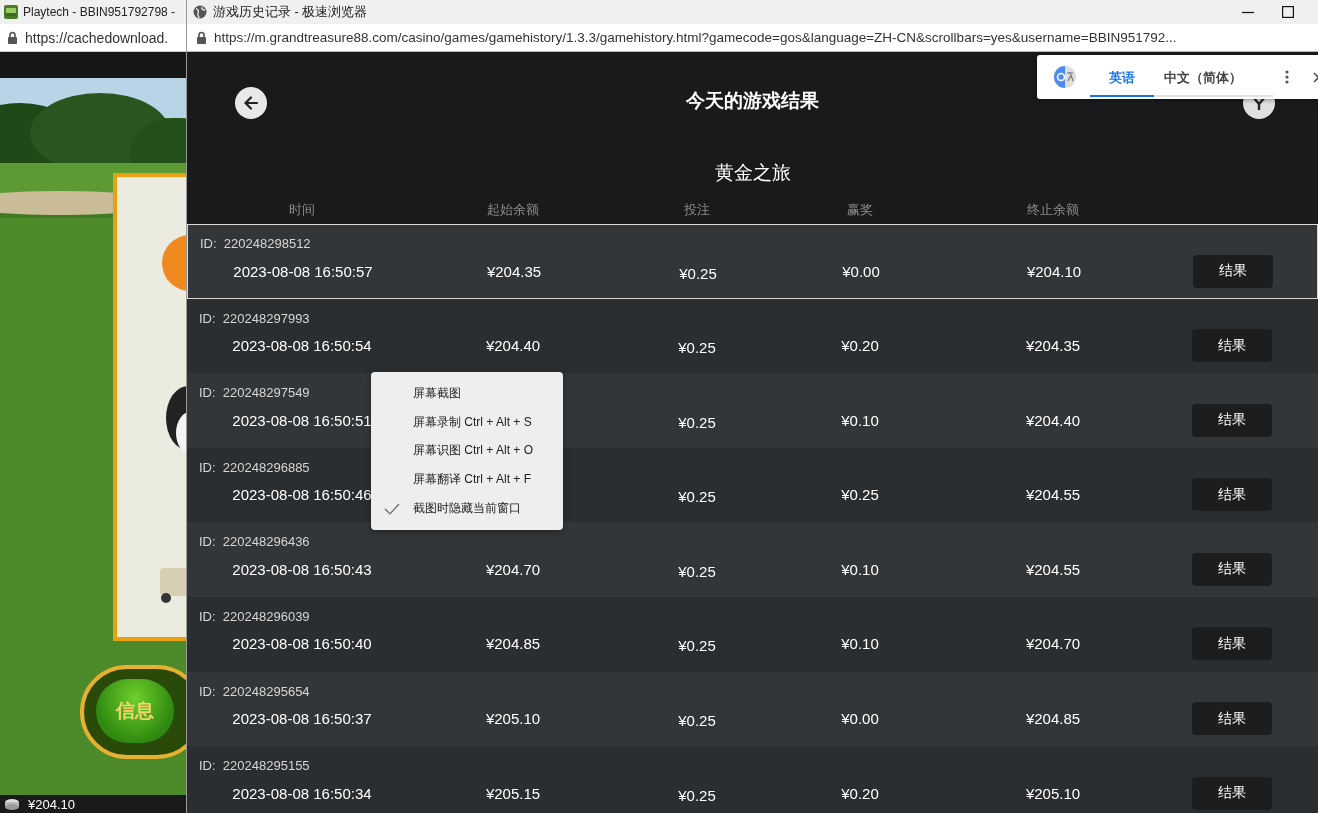 The height and width of the screenshot is (813, 1318). Describe the element at coordinates (254, 616) in the screenshot. I see `record-id: ID: 220248296039` at that location.